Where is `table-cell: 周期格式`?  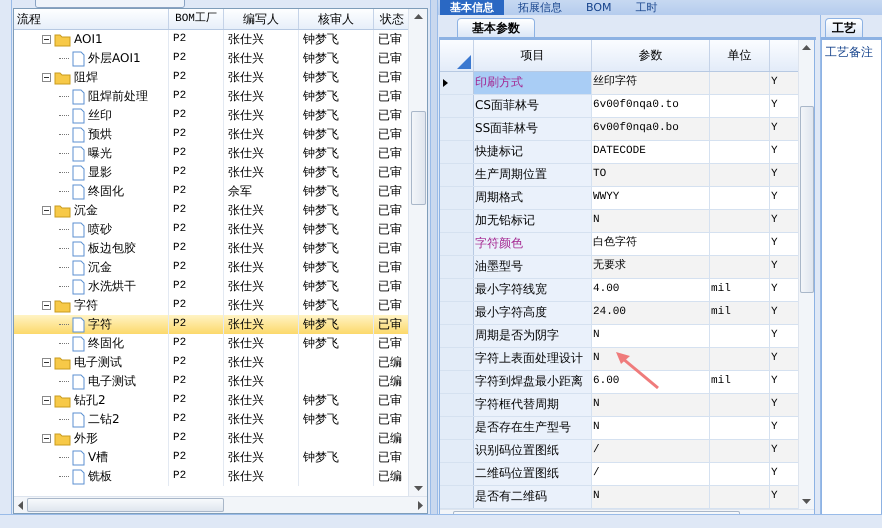 table-cell: 周期格式 is located at coordinates (533, 198).